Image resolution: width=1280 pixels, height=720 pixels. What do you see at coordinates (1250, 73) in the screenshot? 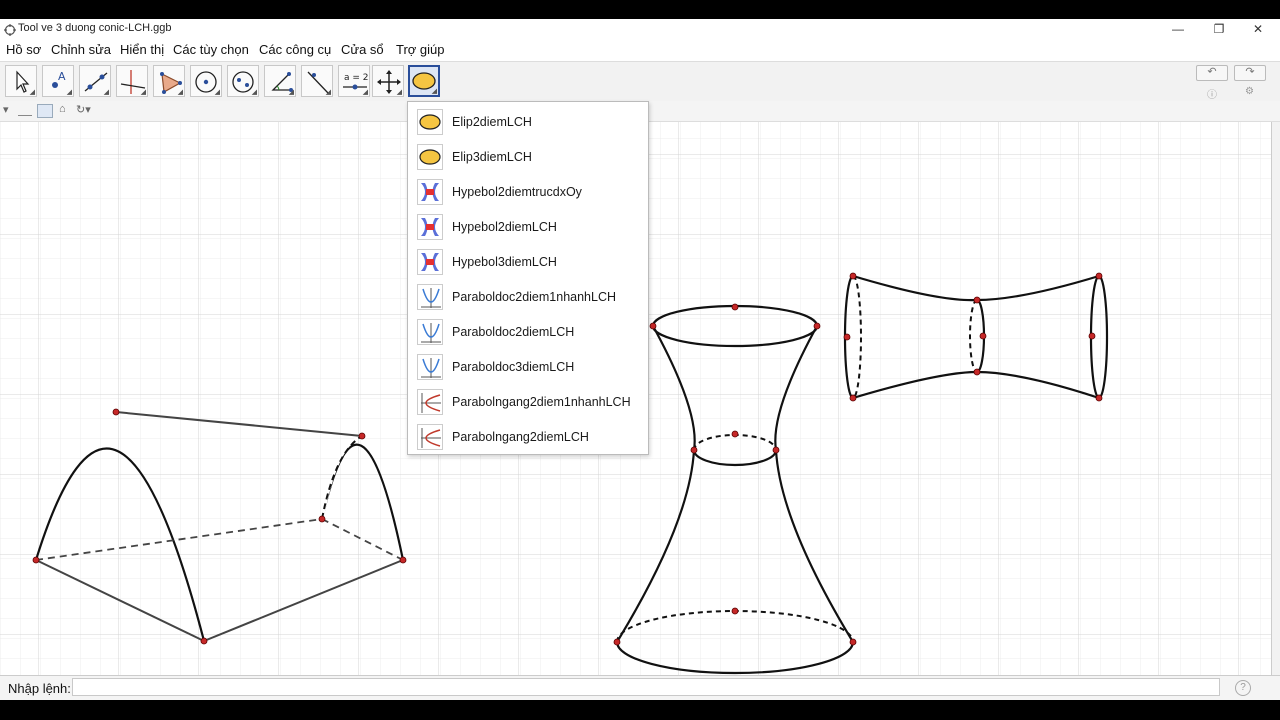
I see `redo-button: ↷` at bounding box center [1250, 73].